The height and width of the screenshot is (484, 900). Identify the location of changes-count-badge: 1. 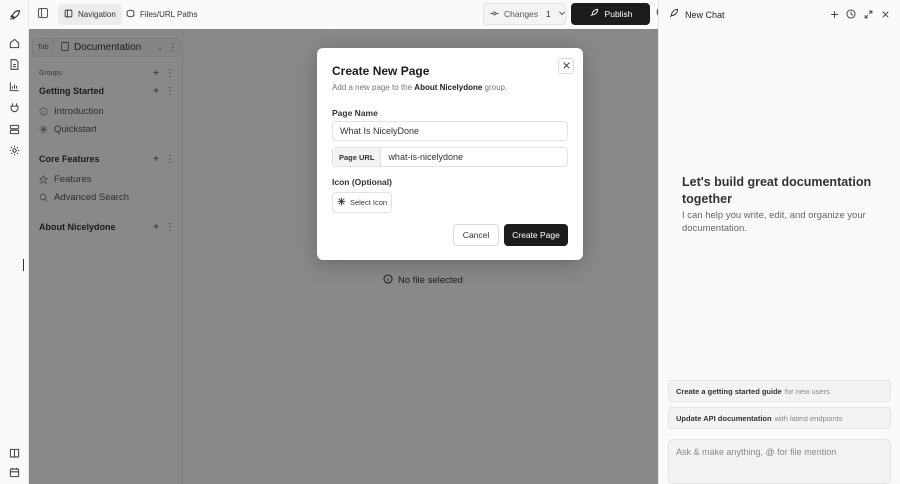
(548, 14).